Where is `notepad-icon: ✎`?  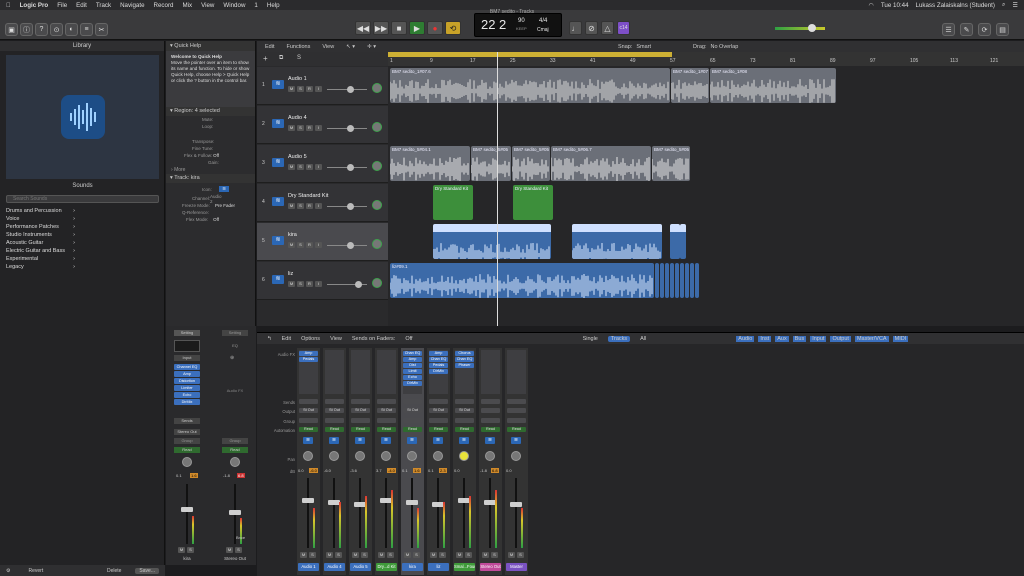
notepad-icon: ✎ is located at coordinates (966, 29).